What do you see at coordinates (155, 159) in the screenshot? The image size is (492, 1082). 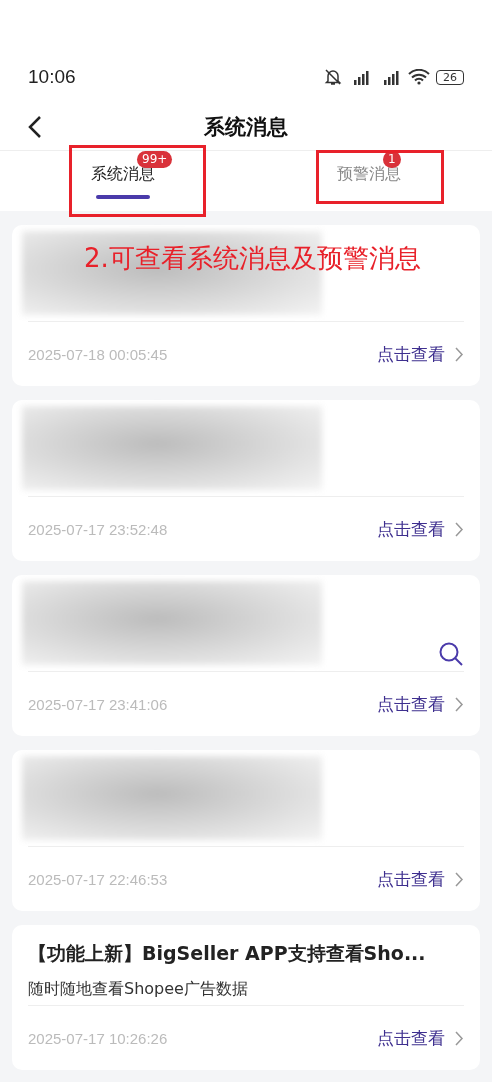 I see `count-badge: 99+` at bounding box center [155, 159].